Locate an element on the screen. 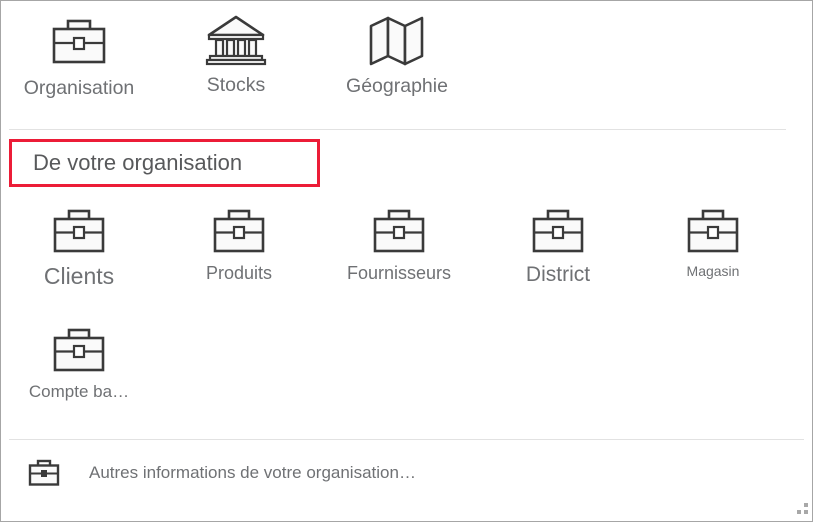 This screenshot has width=813, height=522. category-stocks: Stocks is located at coordinates (236, 54).